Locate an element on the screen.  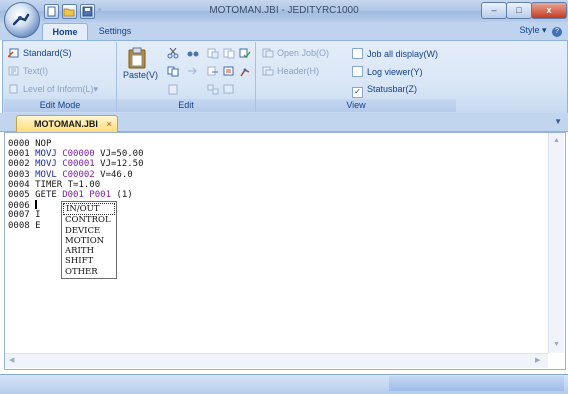
header-button: Header(H) is located at coordinates (290, 71).